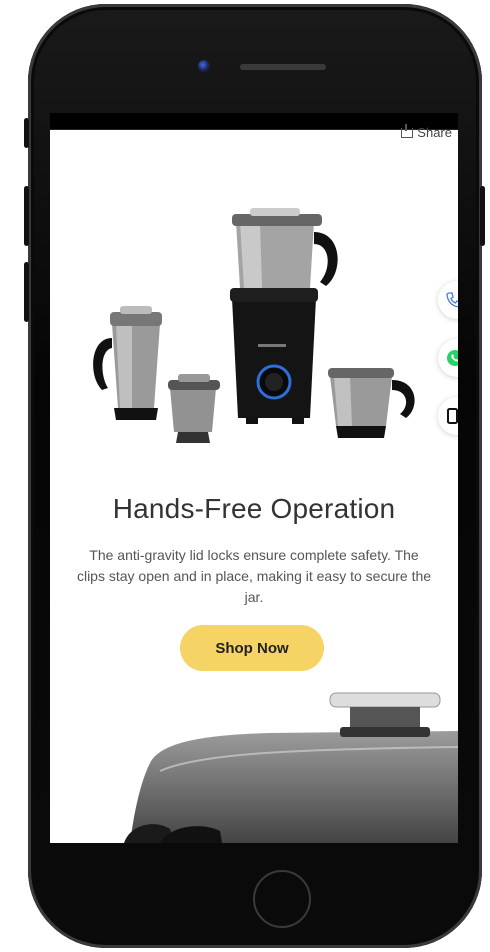  Describe the element at coordinates (407, 130) in the screenshot. I see `share-icon` at that location.